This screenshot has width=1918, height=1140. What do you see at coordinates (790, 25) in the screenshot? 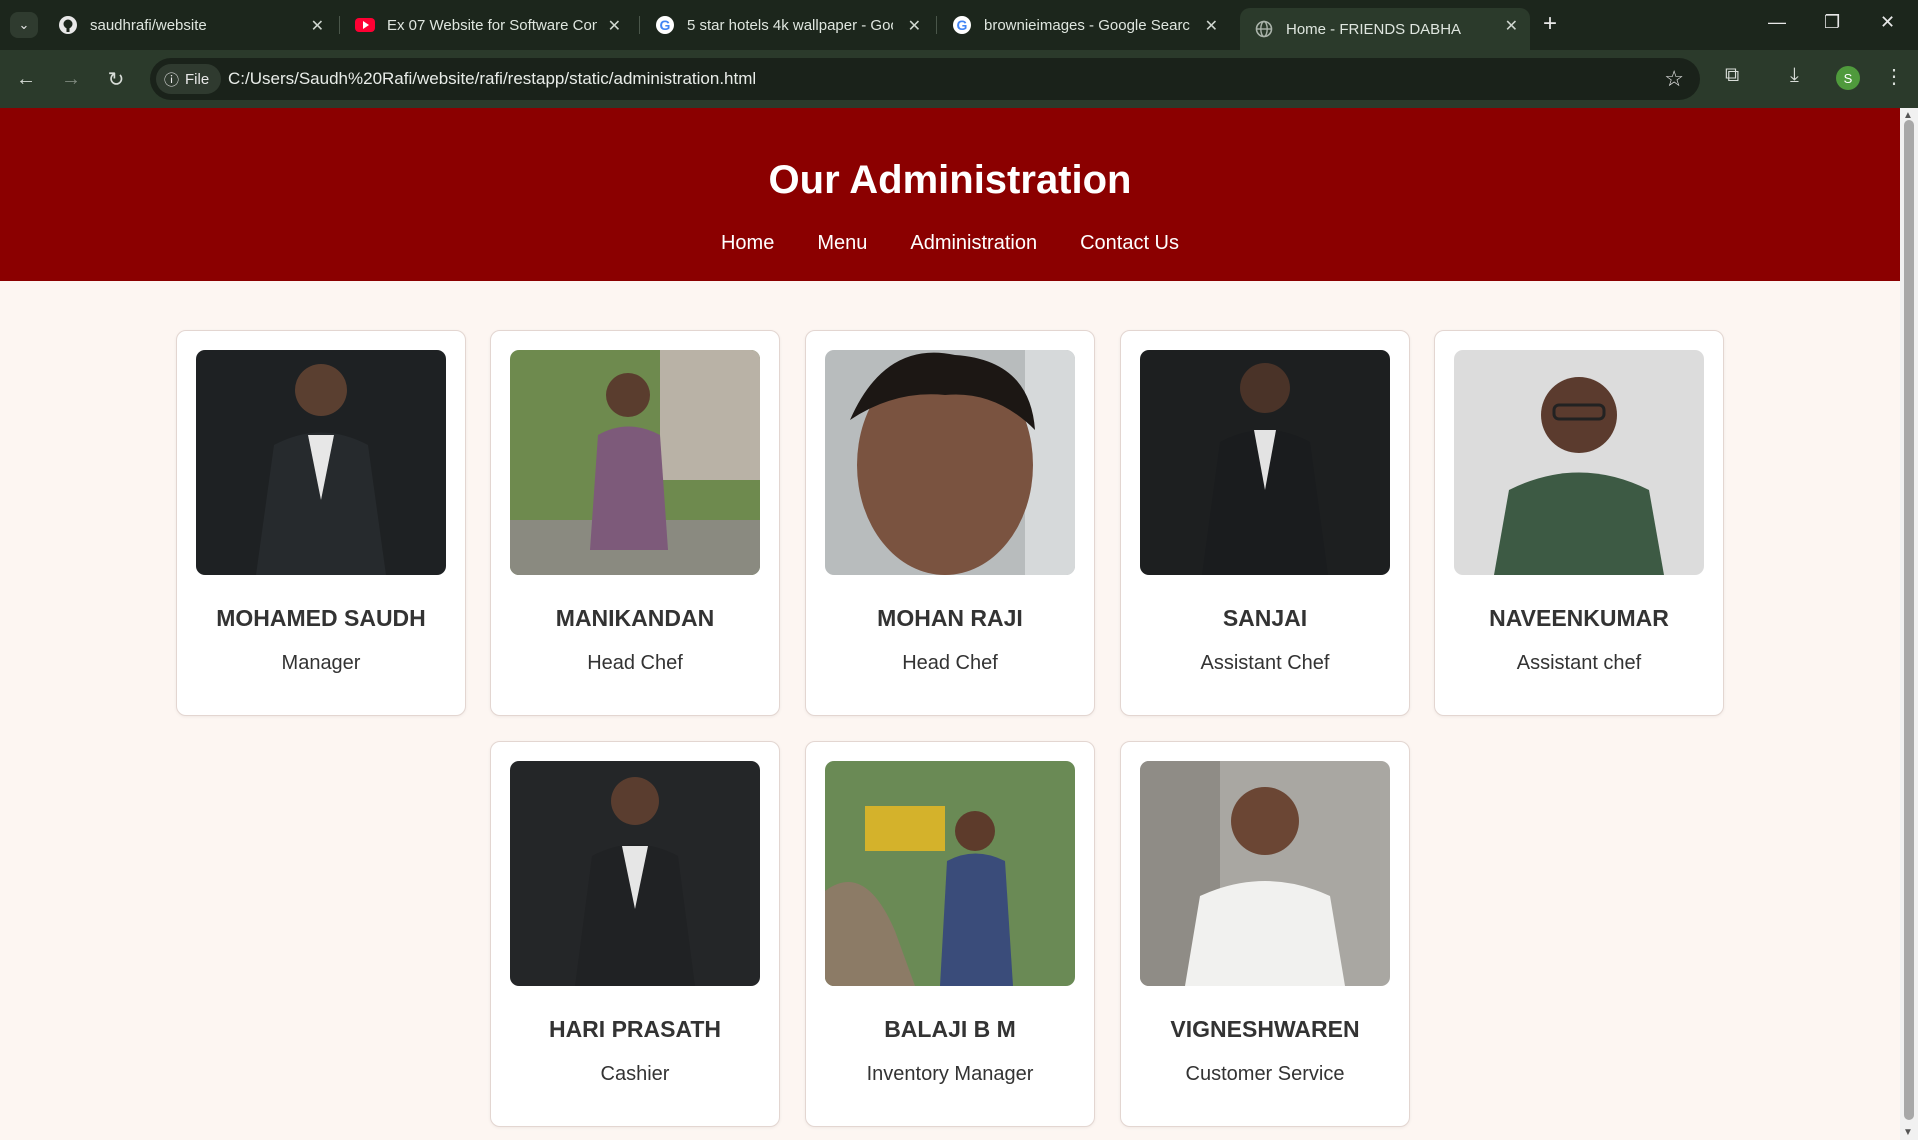
I see `tab-title: 5 star hotels 4k wallpaper - Goo` at bounding box center [790, 25].